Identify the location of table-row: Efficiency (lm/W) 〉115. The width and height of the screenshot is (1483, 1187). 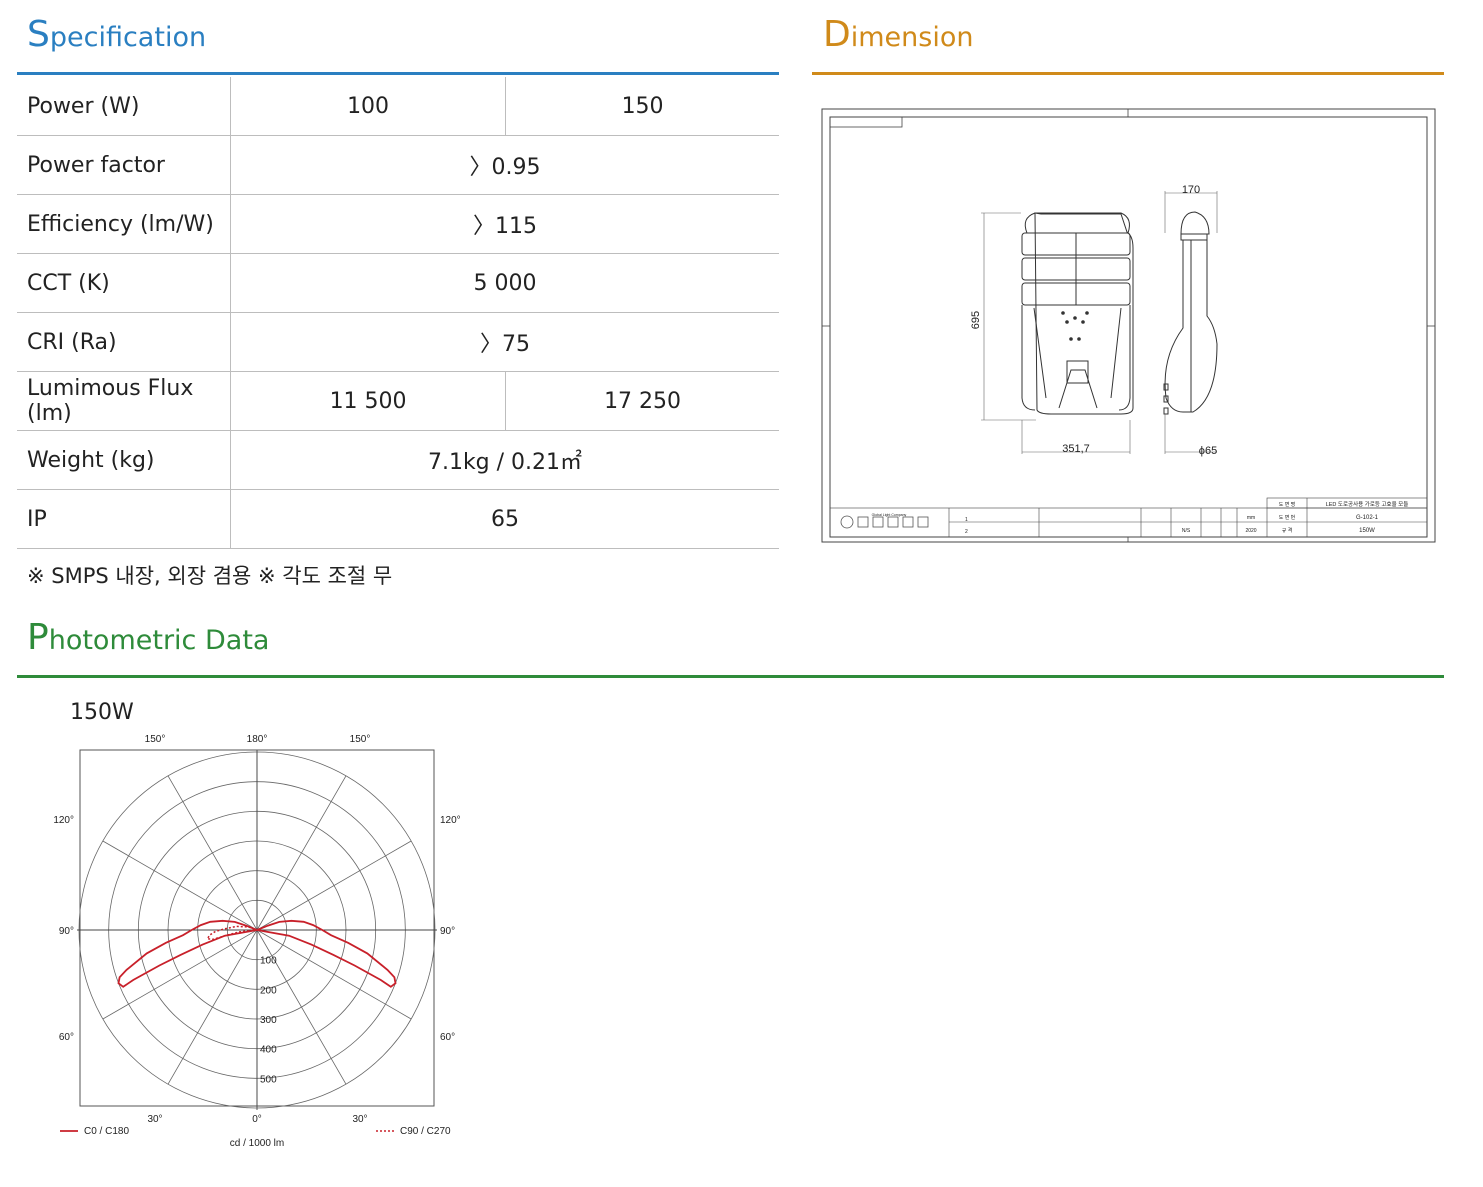
(398, 224).